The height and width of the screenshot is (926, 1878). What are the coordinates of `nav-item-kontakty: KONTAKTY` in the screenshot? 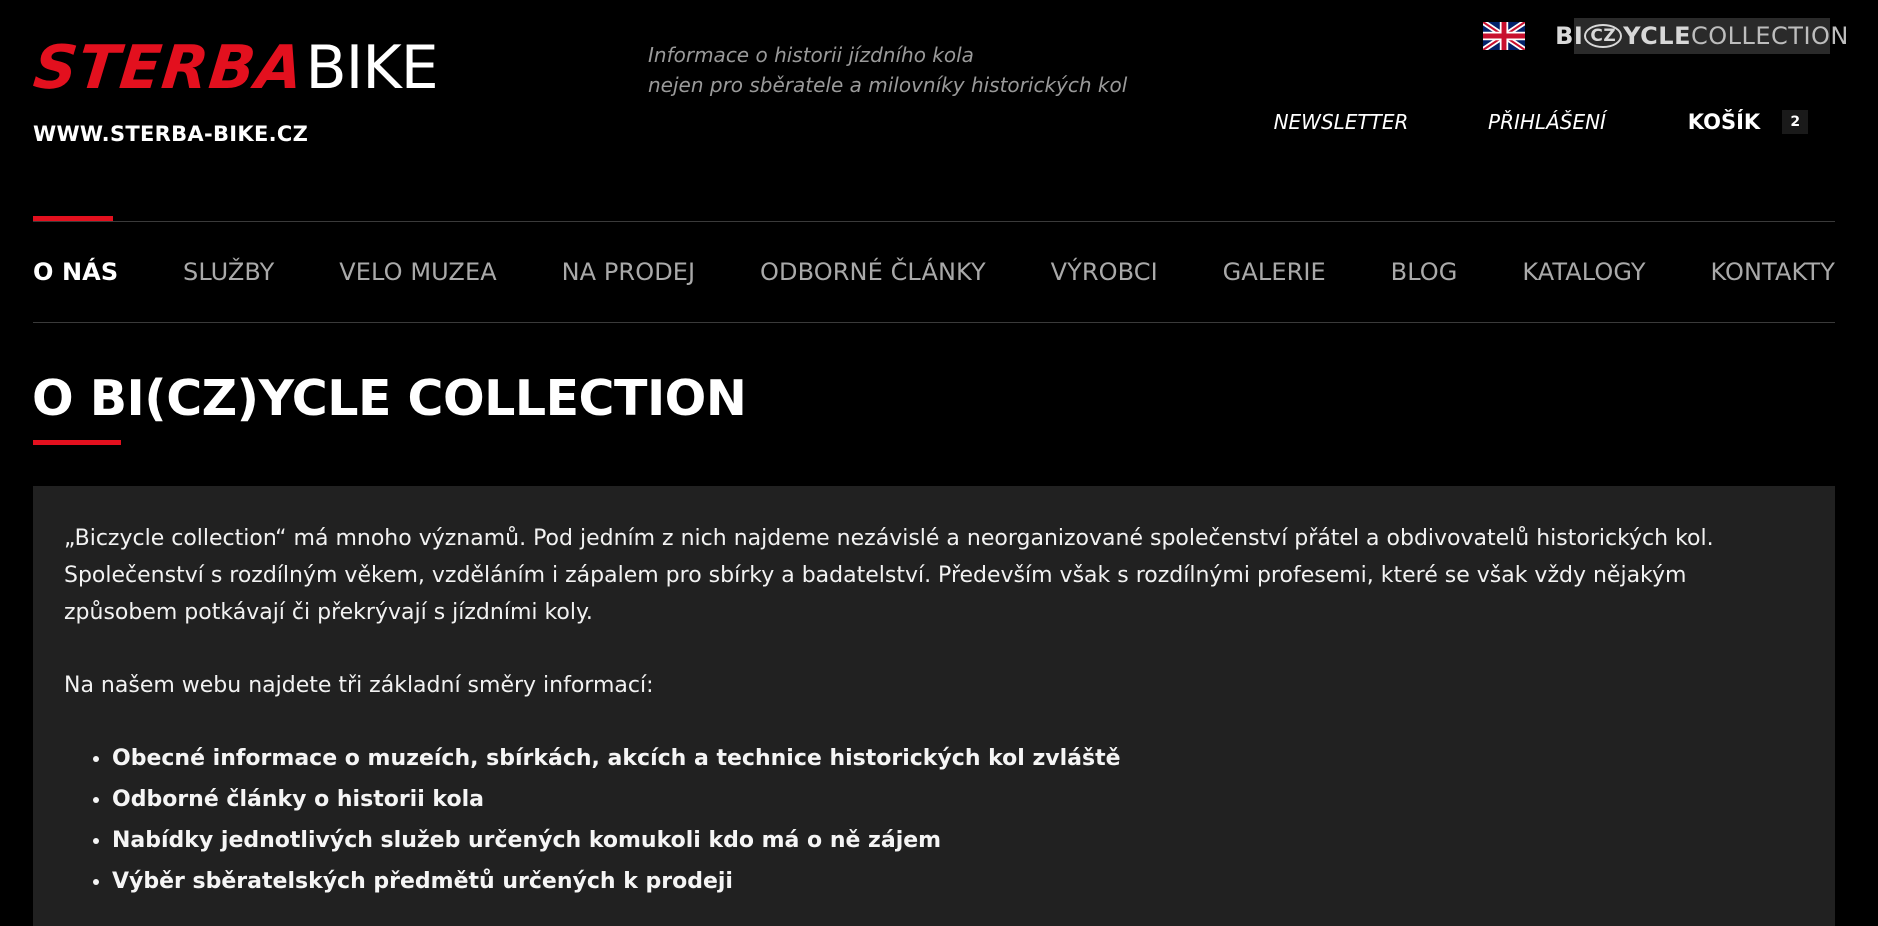 It's located at (1772, 272).